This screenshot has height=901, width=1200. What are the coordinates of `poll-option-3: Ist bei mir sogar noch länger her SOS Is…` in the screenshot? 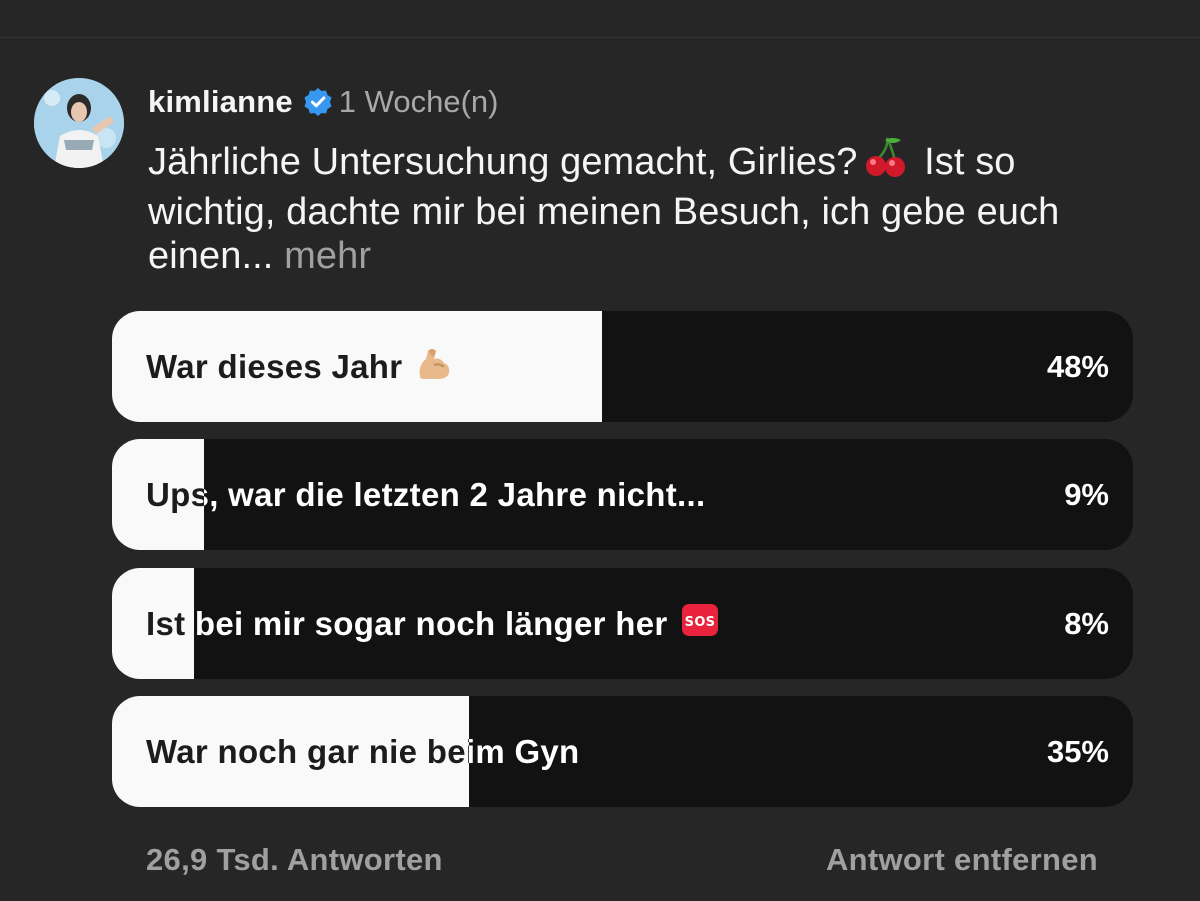 It's located at (622, 623).